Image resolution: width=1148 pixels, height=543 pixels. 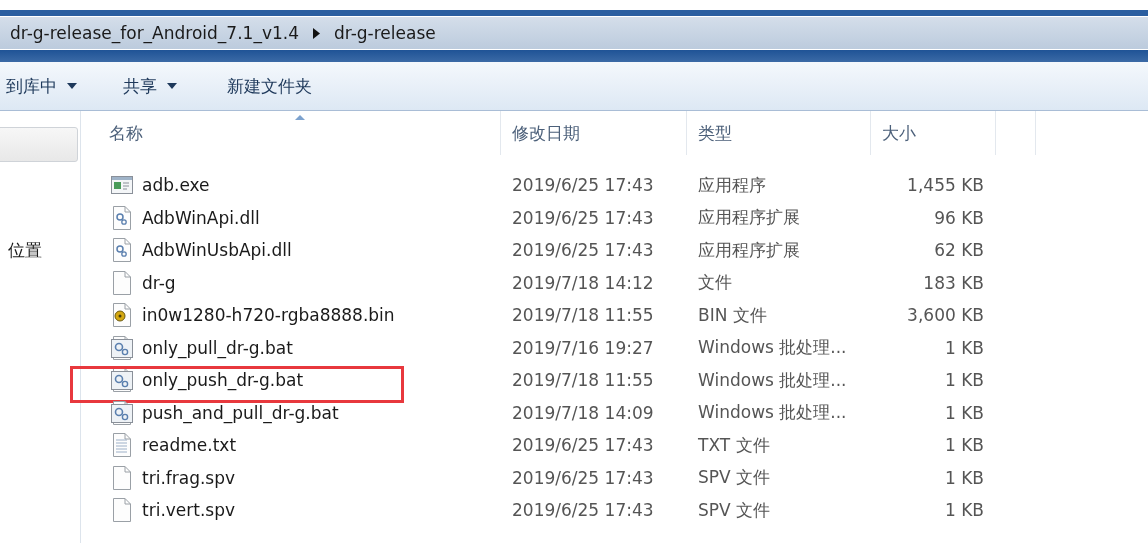 What do you see at coordinates (945, 315) in the screenshot?
I see `file-size: 3,600 KB` at bounding box center [945, 315].